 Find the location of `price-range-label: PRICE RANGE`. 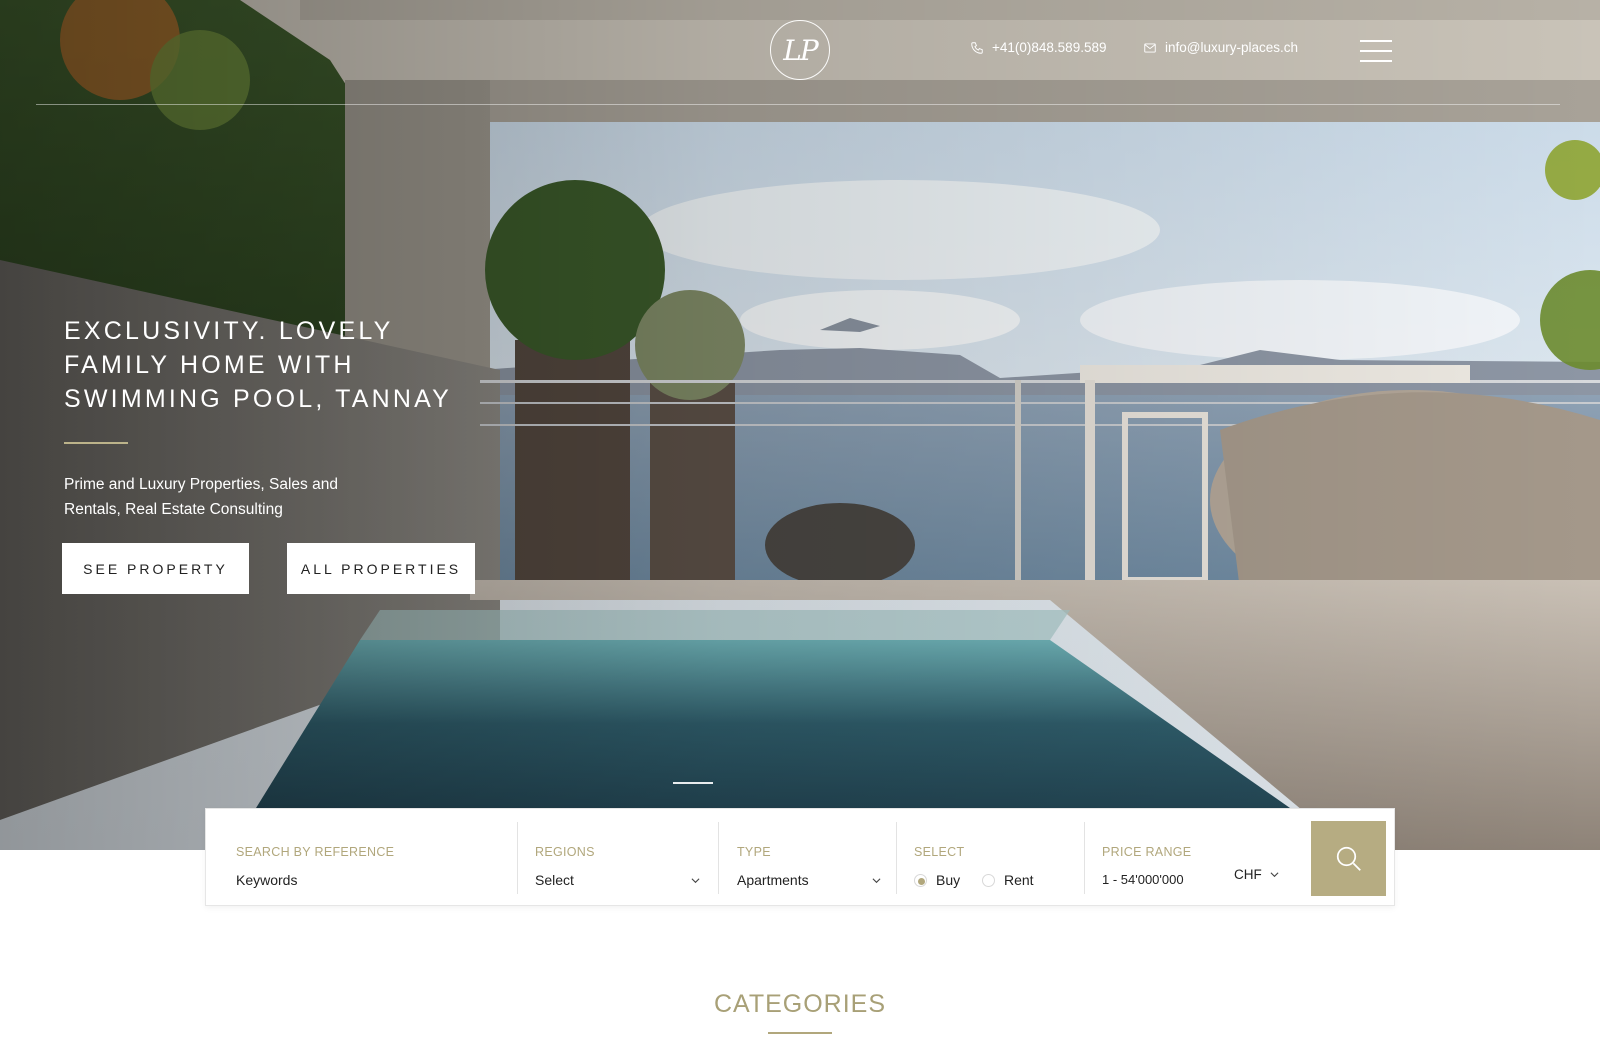

price-range-label: PRICE RANGE is located at coordinates (1147, 852).